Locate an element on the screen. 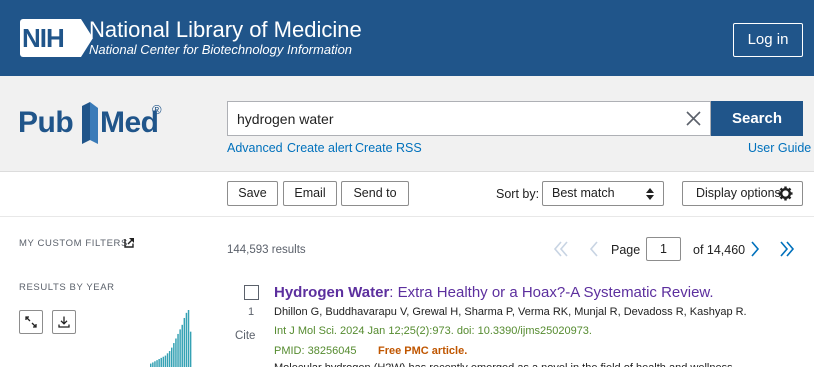 The image size is (814, 367). expand-chart-button is located at coordinates (31, 322).